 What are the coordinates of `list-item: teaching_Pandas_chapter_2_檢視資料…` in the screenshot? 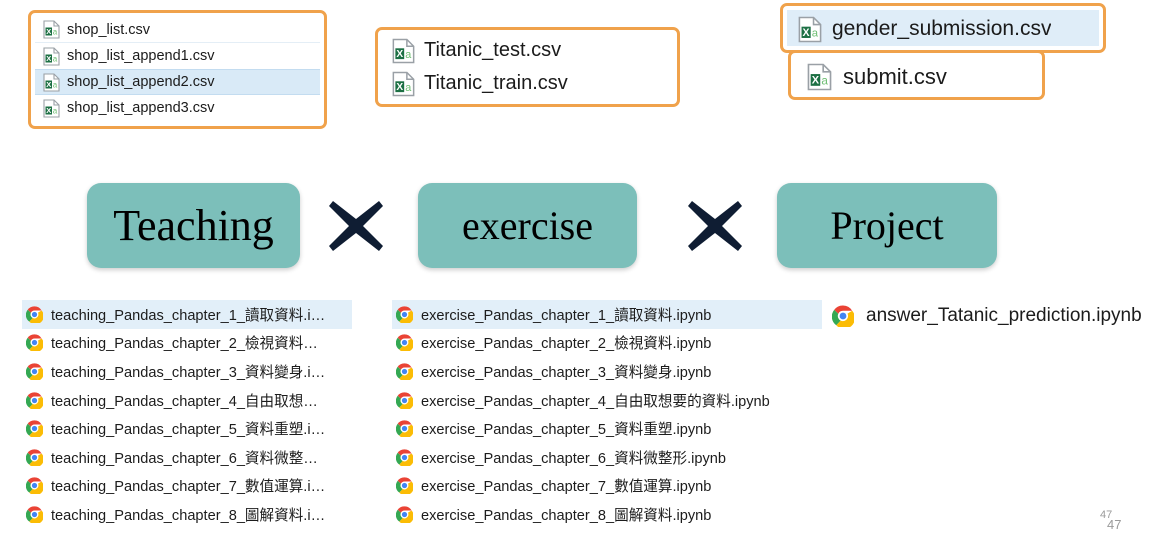 It's located at (187, 343).